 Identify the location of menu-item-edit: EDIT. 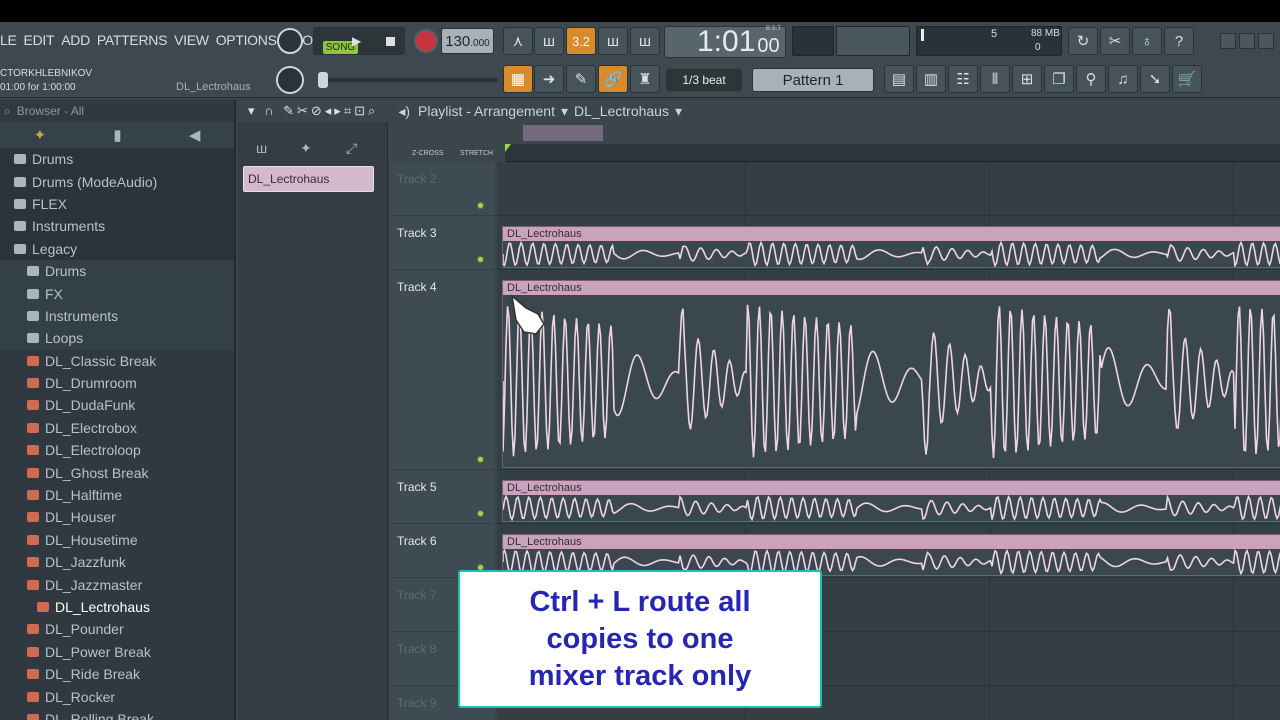
(39, 40).